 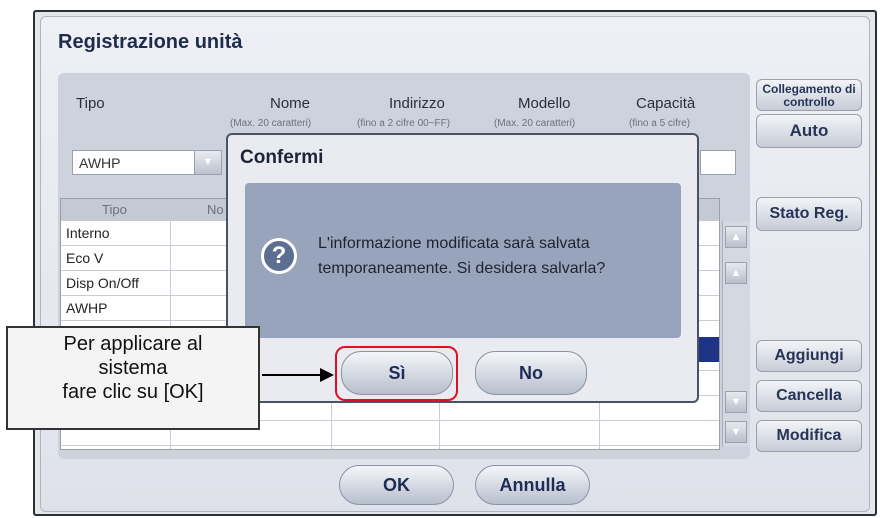 What do you see at coordinates (133, 392) in the screenshot?
I see `callout-line: fare clic su [OK]` at bounding box center [133, 392].